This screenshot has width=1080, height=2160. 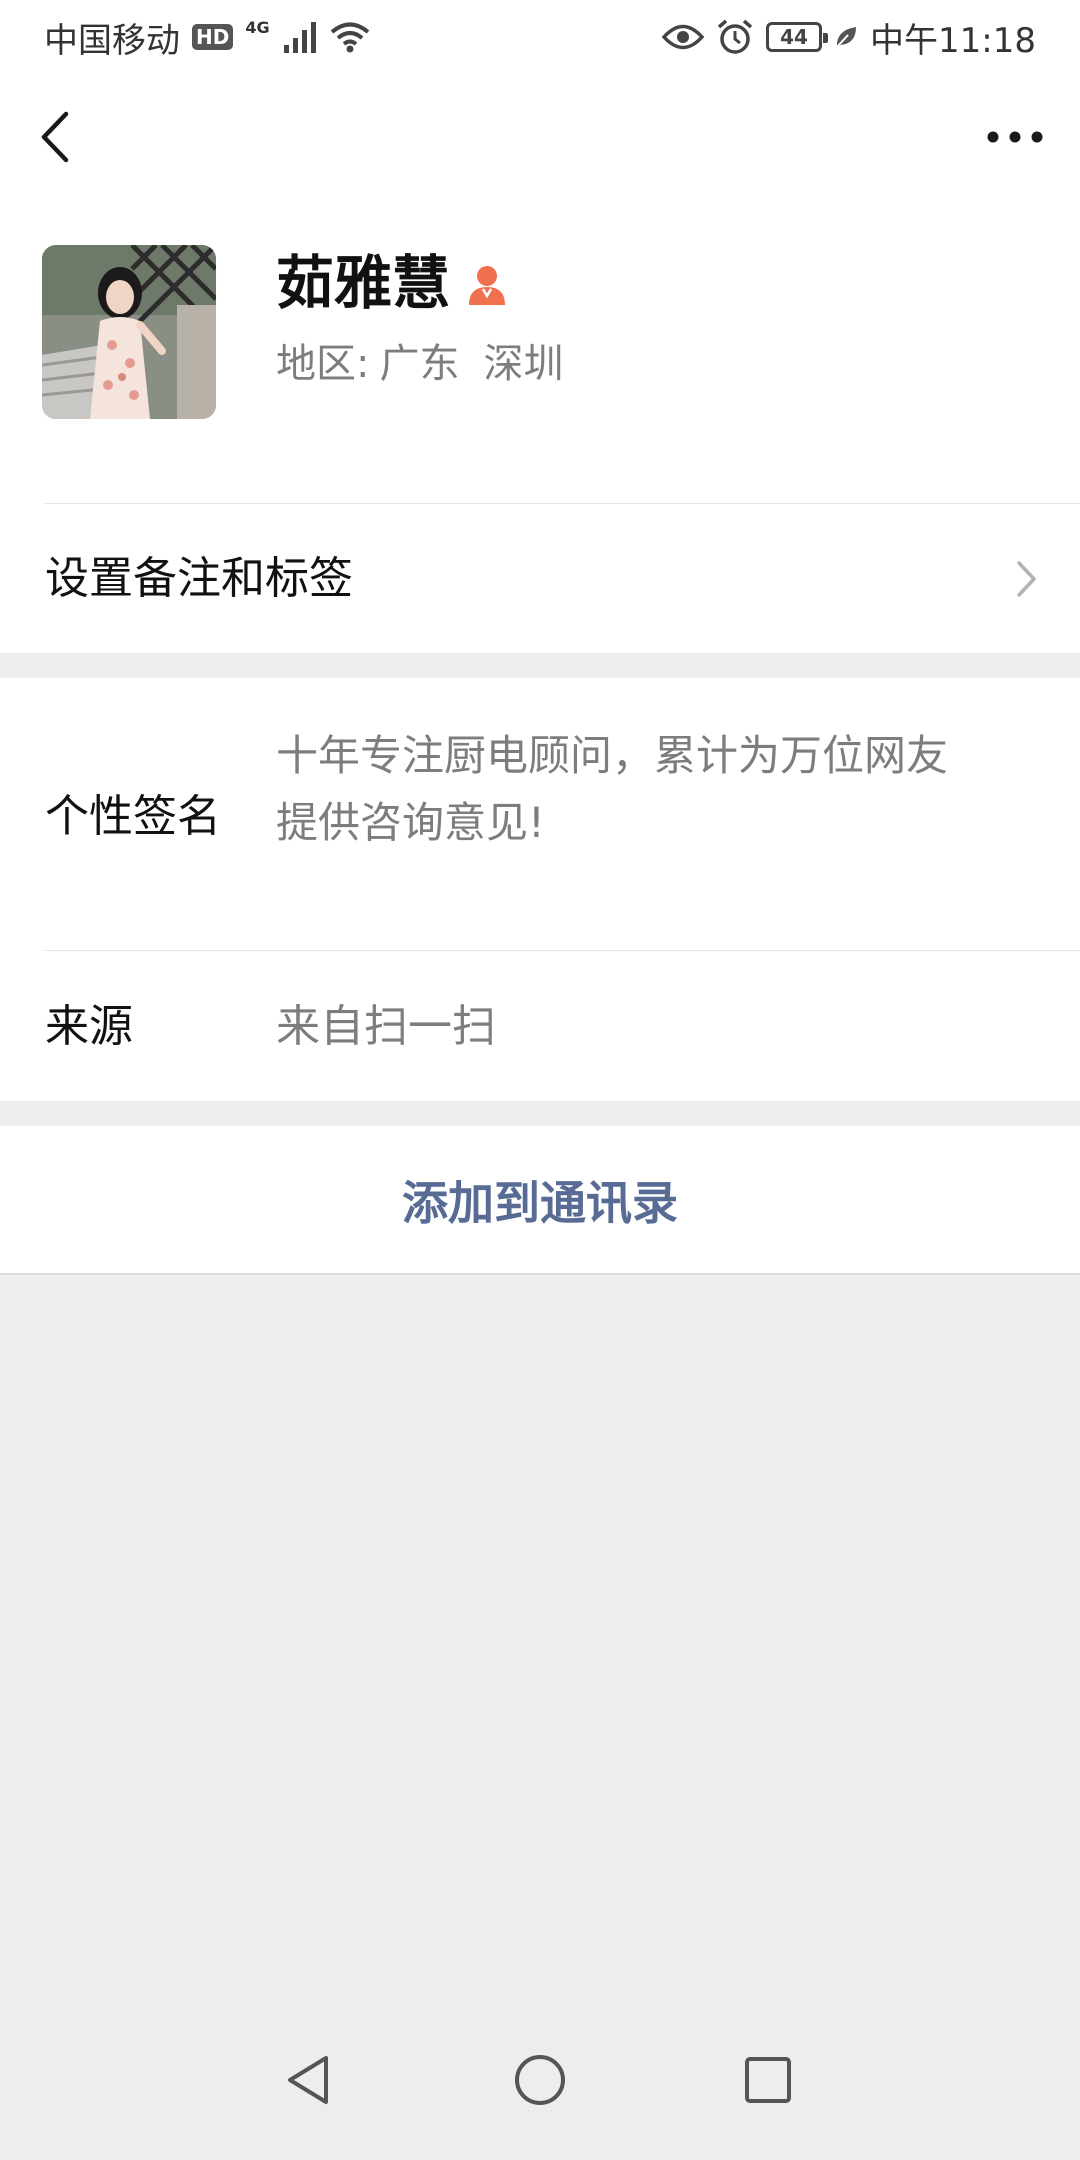 What do you see at coordinates (540, 37) in the screenshot?
I see `status-bar: 中国移动 HD 4G 44 中午11:18` at bounding box center [540, 37].